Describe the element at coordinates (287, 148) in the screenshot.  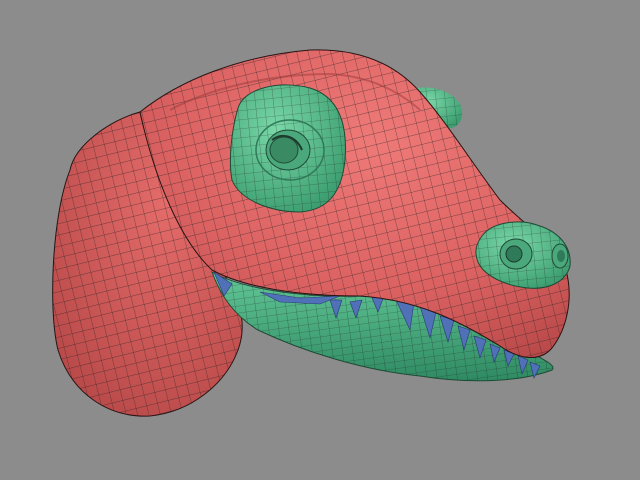
I see `eye-region` at that location.